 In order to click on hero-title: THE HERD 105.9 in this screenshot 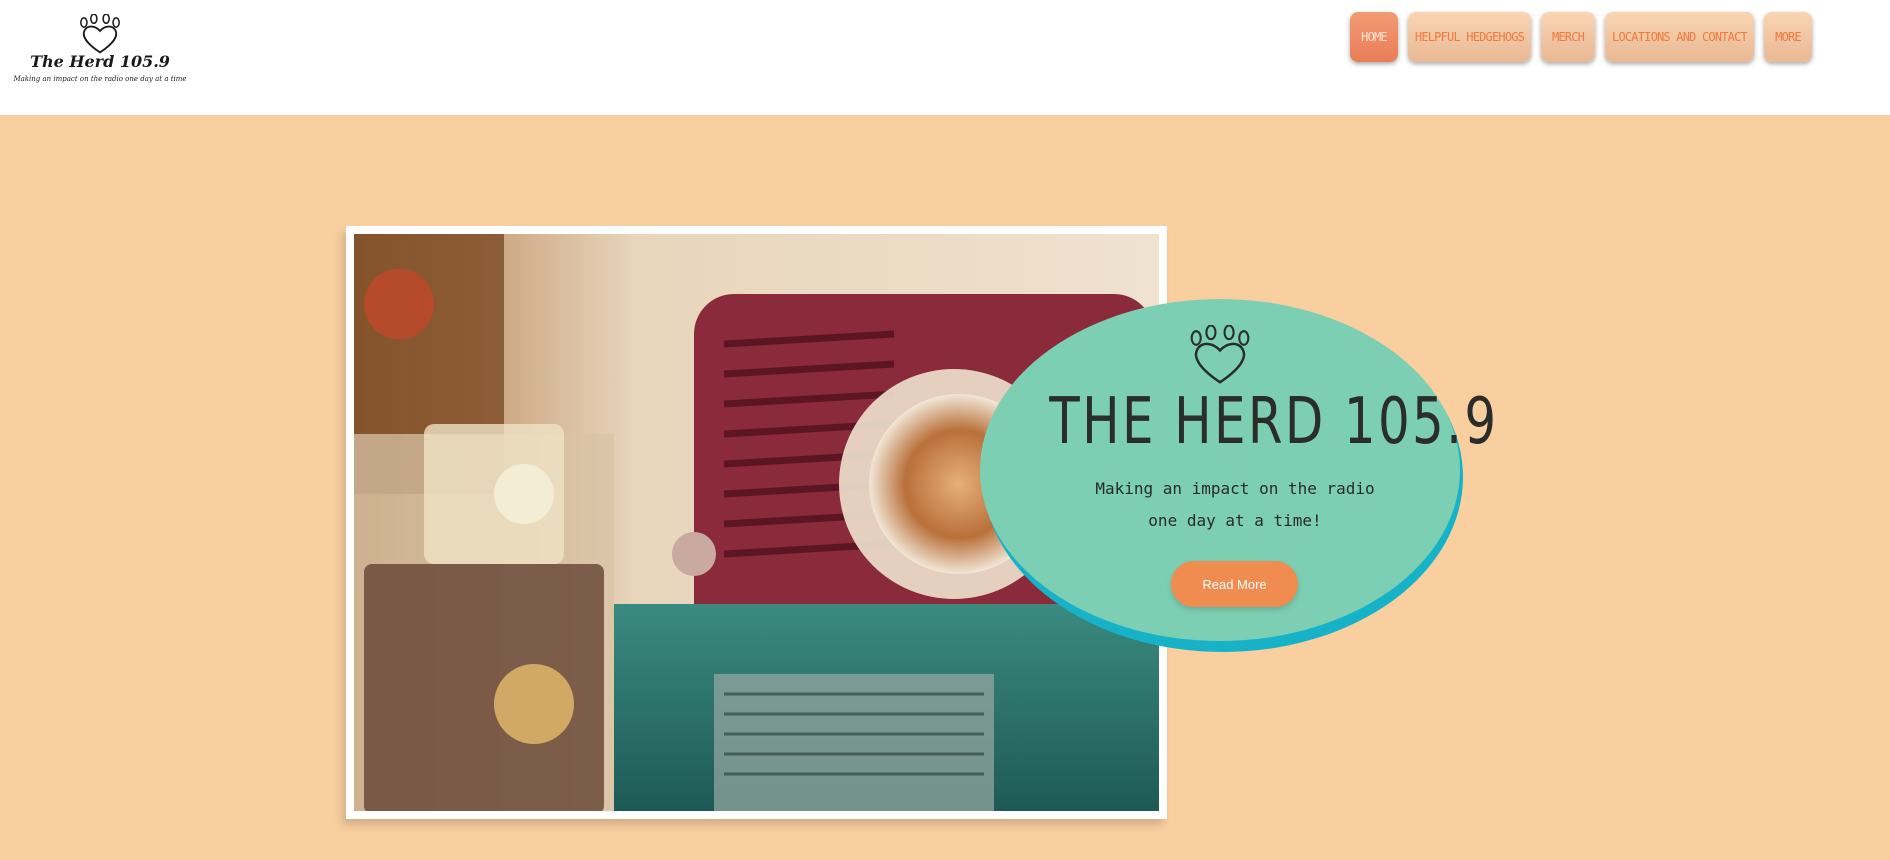, I will do `click(1274, 422)`.